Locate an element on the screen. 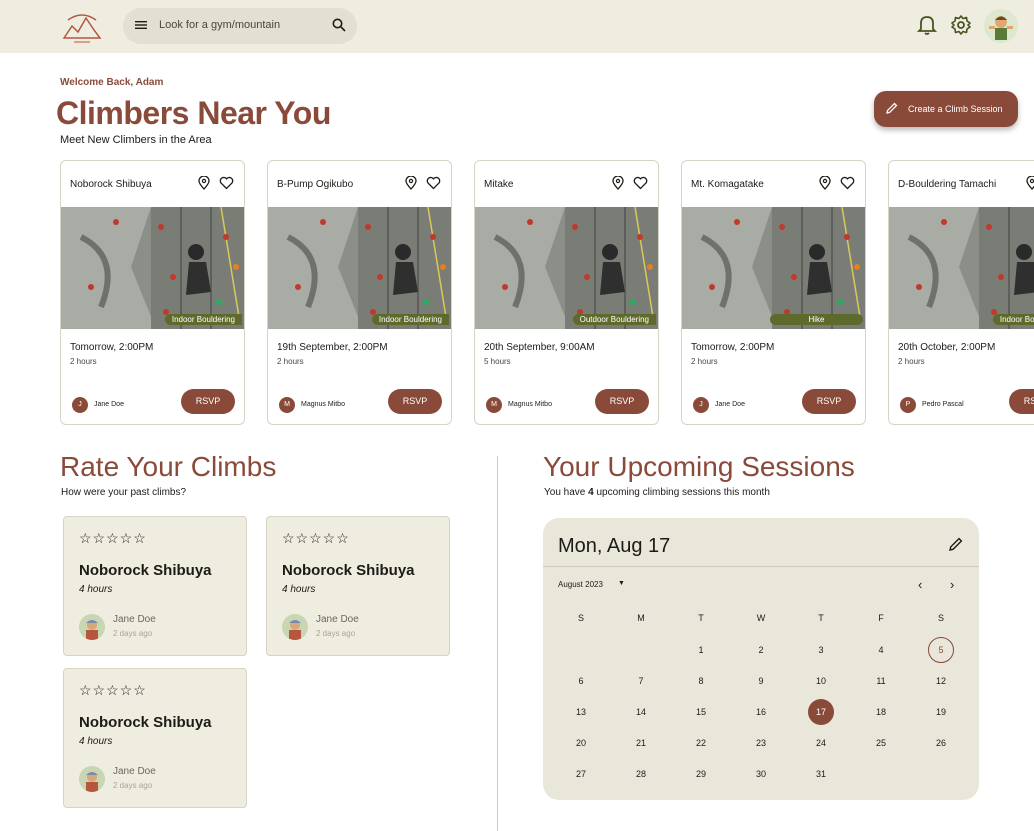 The height and width of the screenshot is (831, 1034). calendar-day: 17 is located at coordinates (821, 712).